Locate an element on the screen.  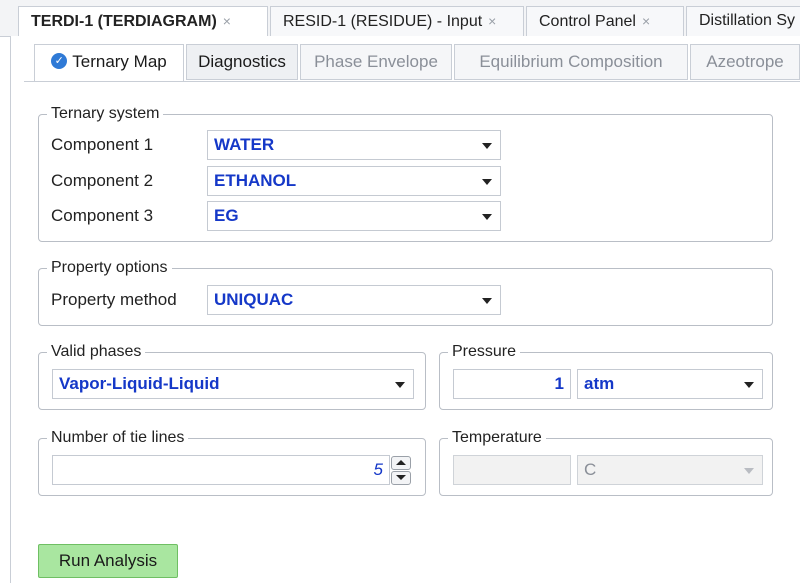
tie-lines-value: 5 is located at coordinates (378, 469).